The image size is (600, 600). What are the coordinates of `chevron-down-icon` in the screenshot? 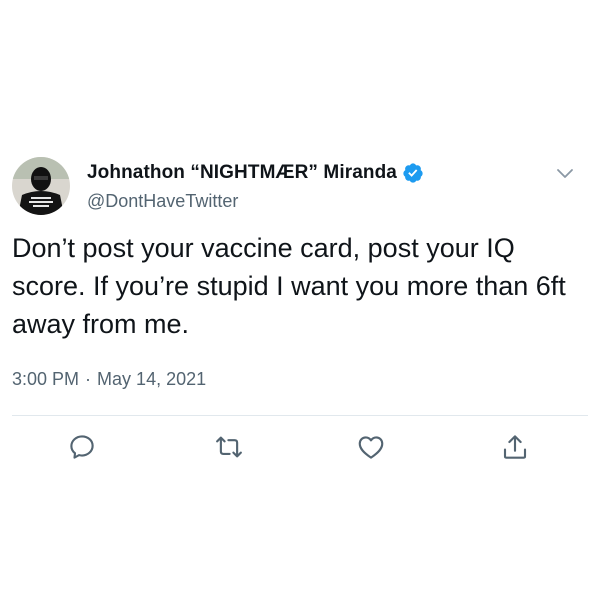 It's located at (565, 173).